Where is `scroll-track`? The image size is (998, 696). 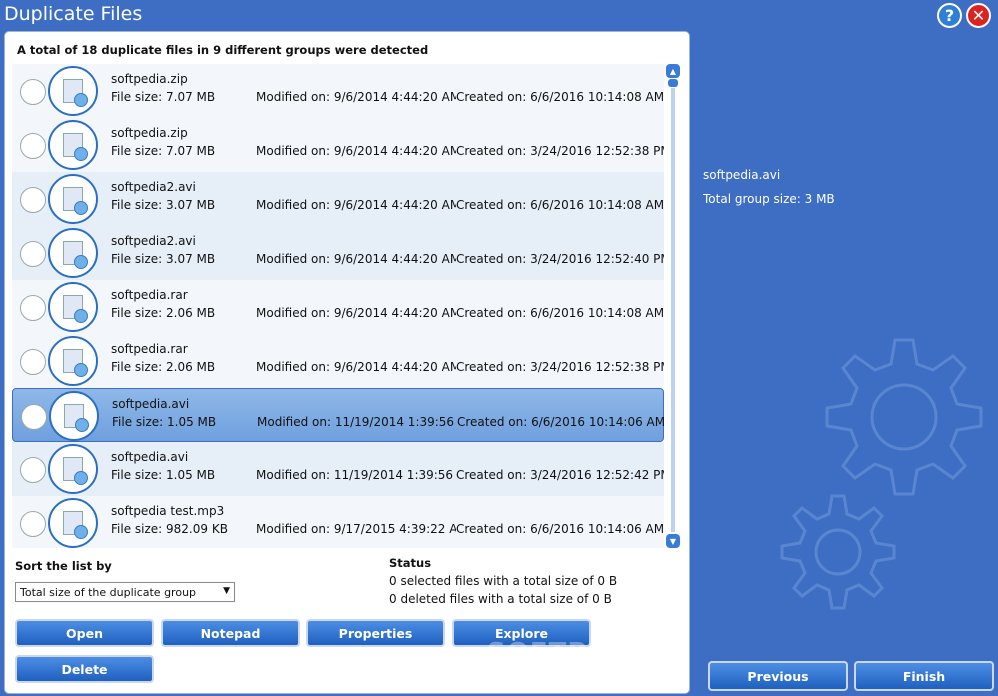 scroll-track is located at coordinates (673, 310).